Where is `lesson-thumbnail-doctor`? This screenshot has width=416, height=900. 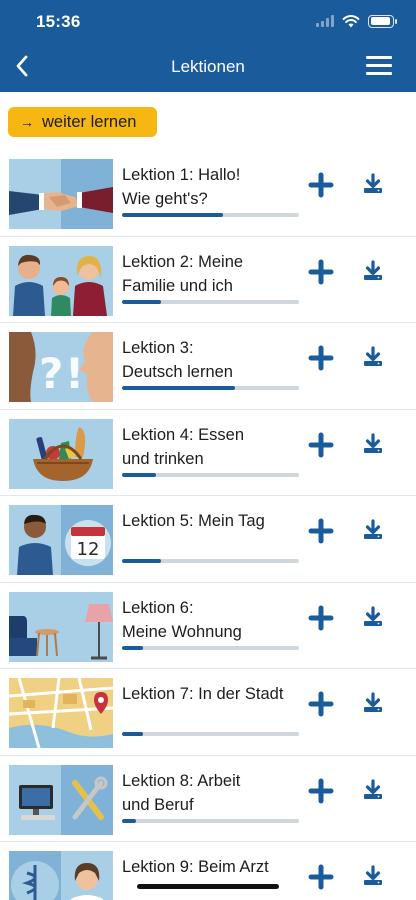 lesson-thumbnail-doctor is located at coordinates (61, 875).